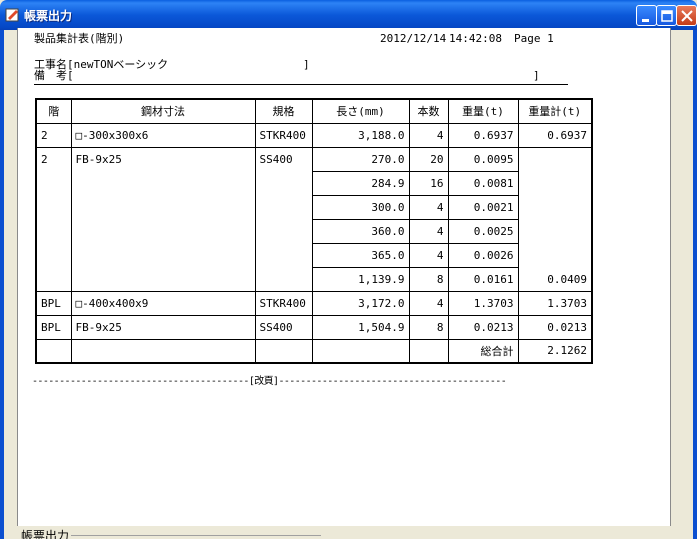 The width and height of the screenshot is (697, 539). I want to click on cell-length: 1,504.9, so click(360, 327).